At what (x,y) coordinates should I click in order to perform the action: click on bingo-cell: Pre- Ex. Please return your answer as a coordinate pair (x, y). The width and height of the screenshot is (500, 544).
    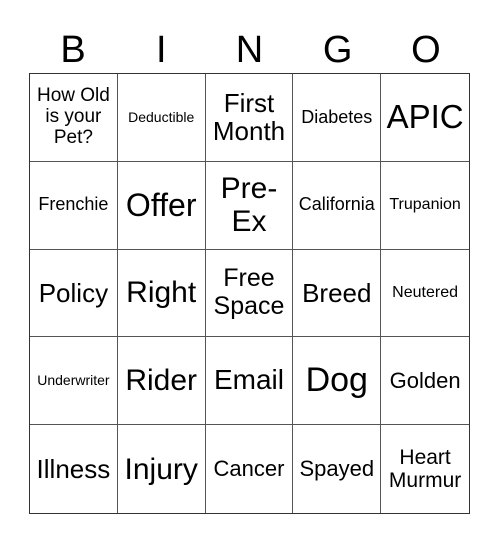
    Looking at the image, I should click on (249, 205).